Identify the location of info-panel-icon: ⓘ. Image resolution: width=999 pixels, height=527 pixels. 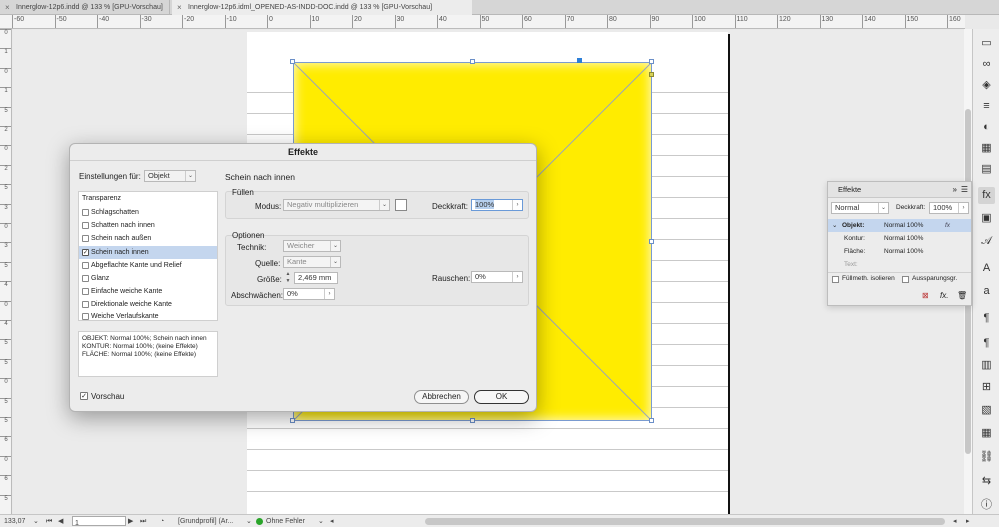
(986, 505).